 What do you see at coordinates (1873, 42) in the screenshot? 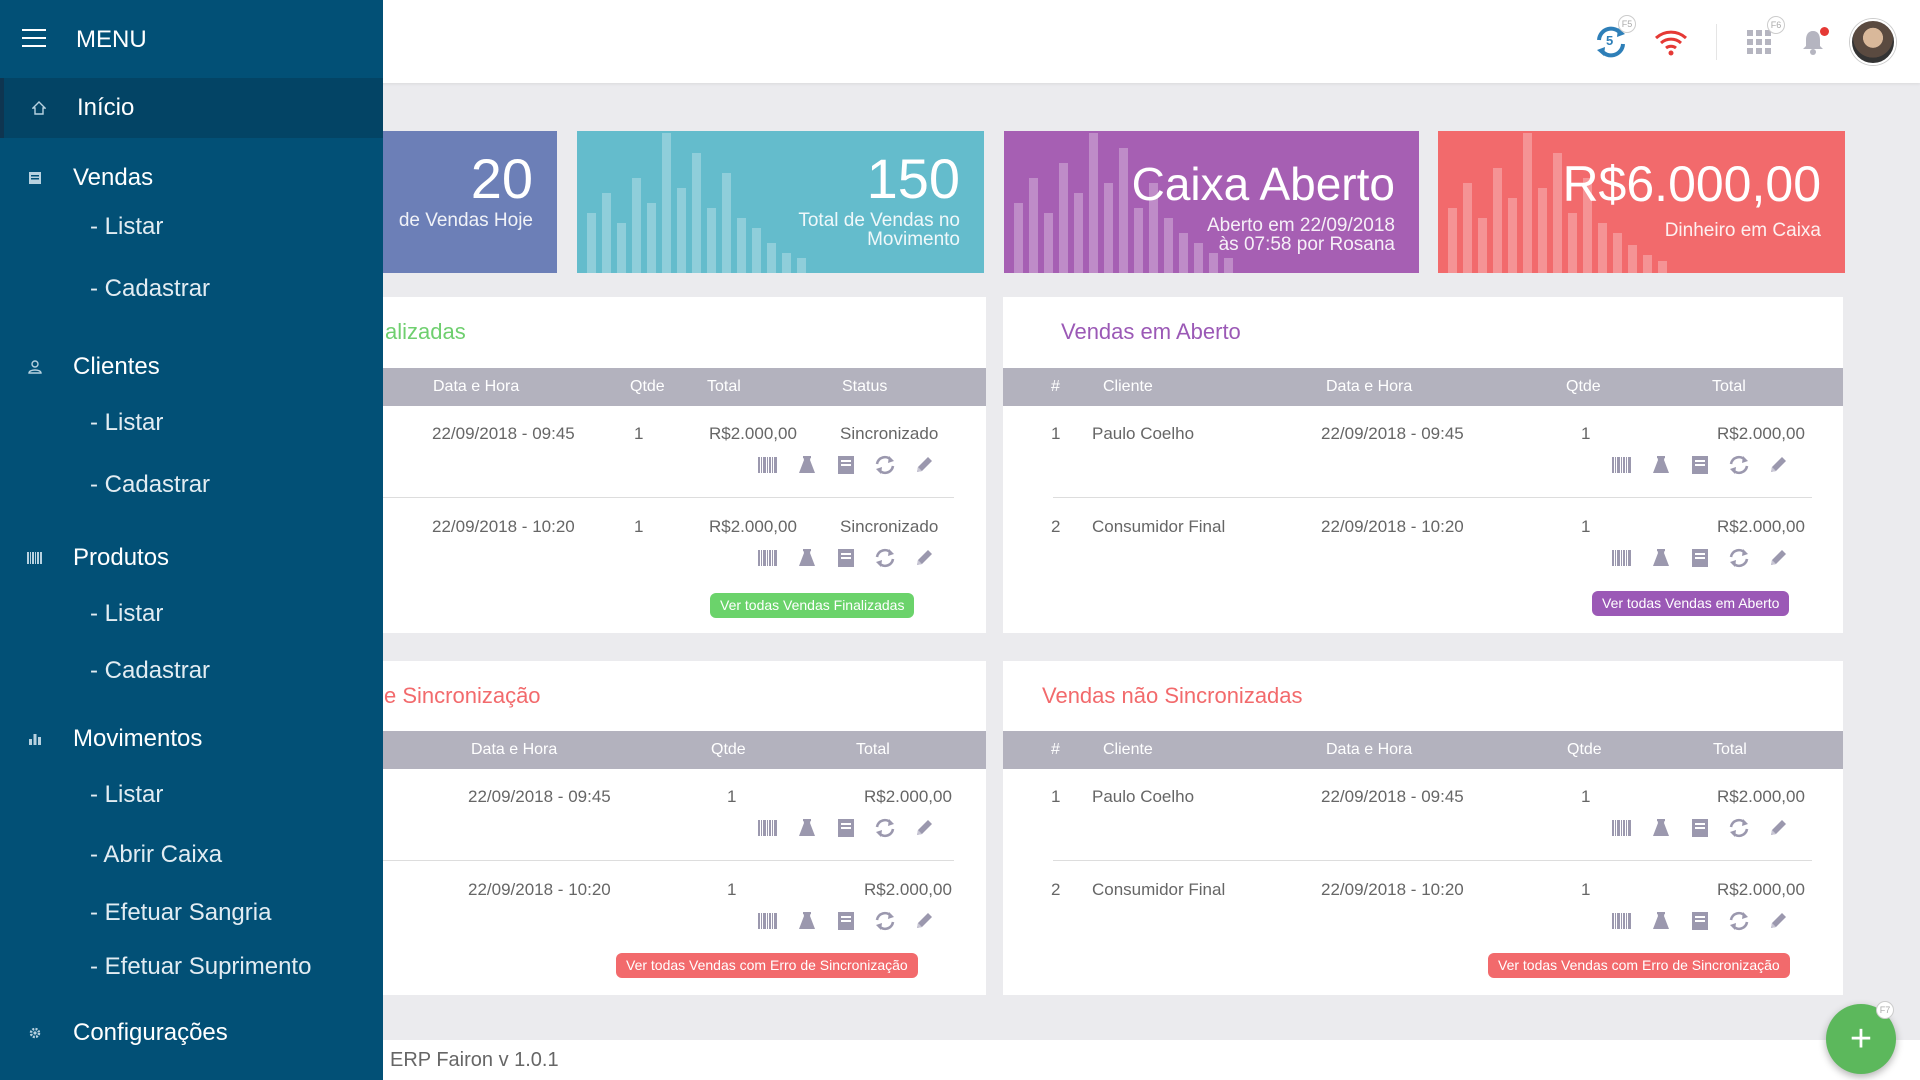
I see `user-avatar` at bounding box center [1873, 42].